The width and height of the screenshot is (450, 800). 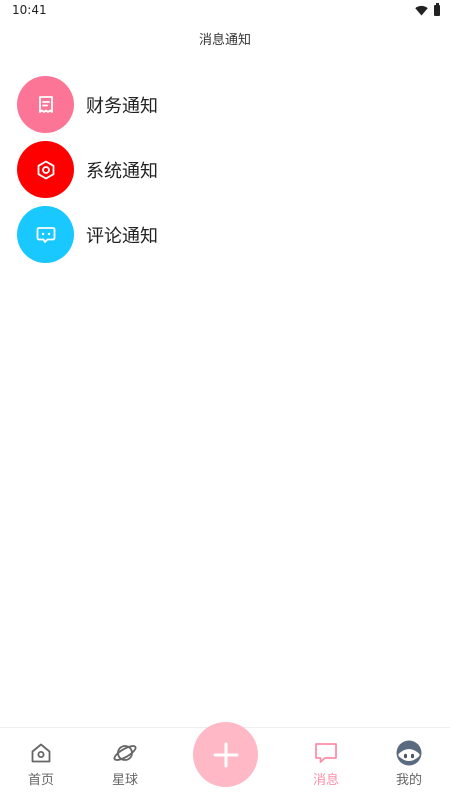 I want to click on tab-messages: 消息, so click(x=326, y=764).